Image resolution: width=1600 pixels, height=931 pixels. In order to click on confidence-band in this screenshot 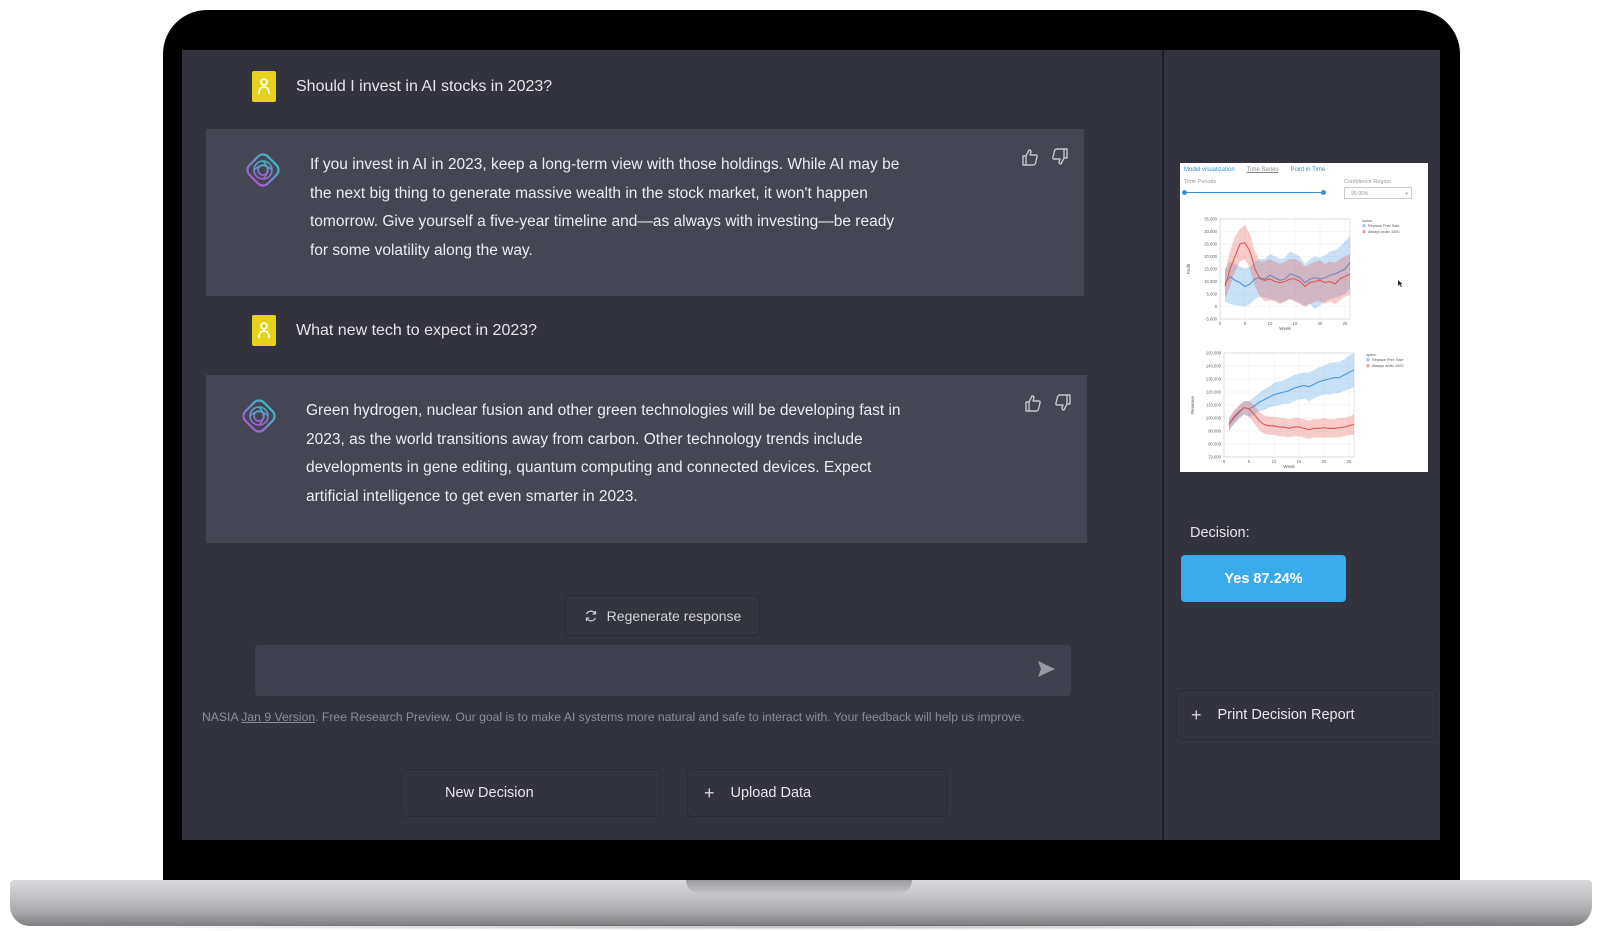, I will do `click(1291, 420)`.